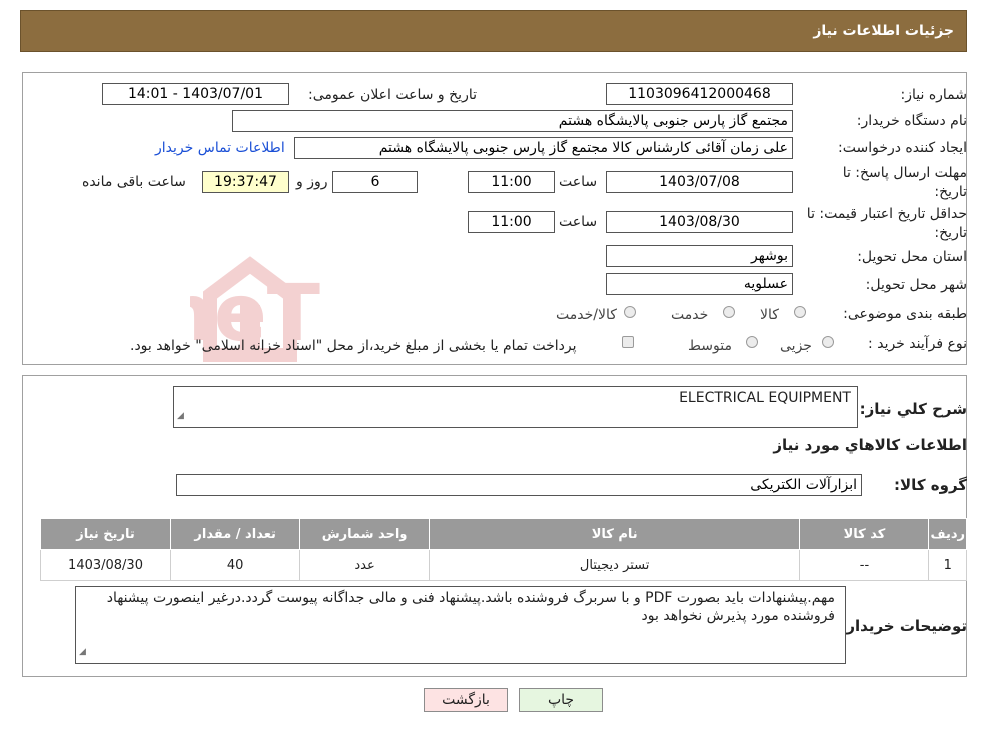  Describe the element at coordinates (519, 485) in the screenshot. I see `goods-group-field: ابزارآلات الکتریکی` at that location.